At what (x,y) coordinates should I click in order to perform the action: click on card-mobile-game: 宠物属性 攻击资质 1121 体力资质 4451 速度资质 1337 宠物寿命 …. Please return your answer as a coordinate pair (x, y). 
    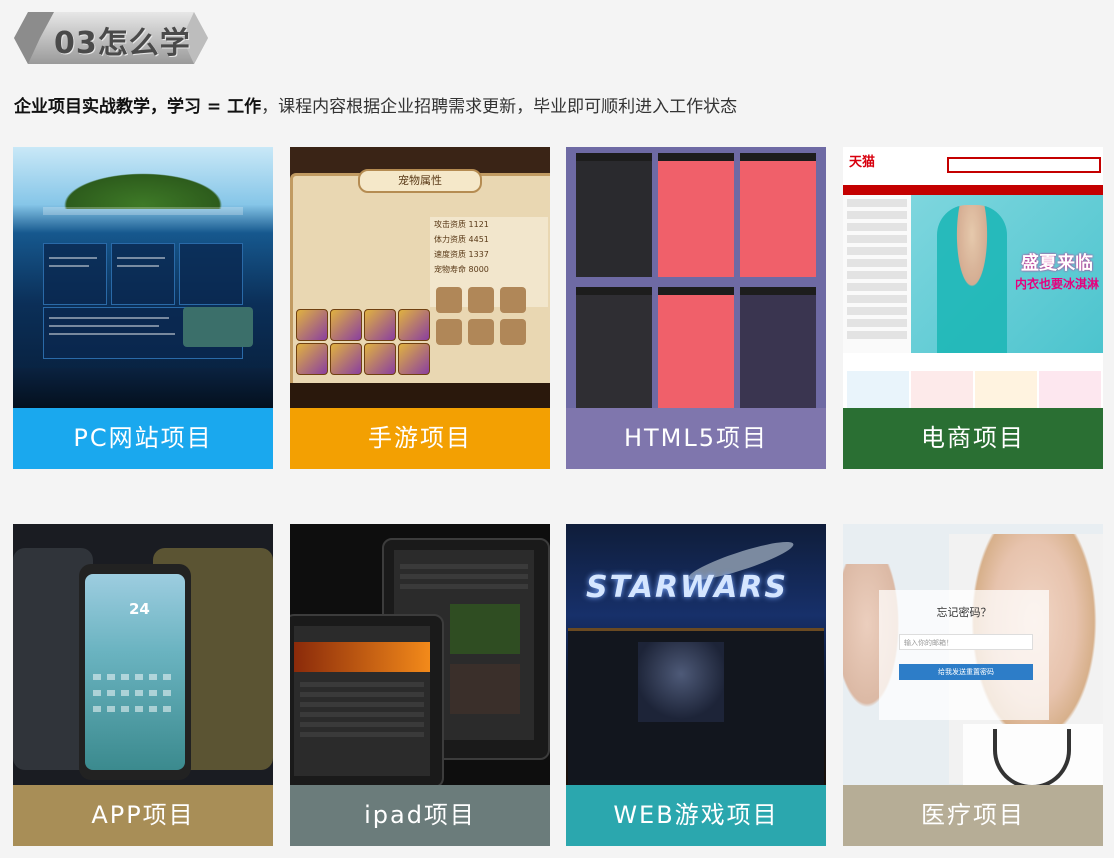
    Looking at the image, I should click on (420, 308).